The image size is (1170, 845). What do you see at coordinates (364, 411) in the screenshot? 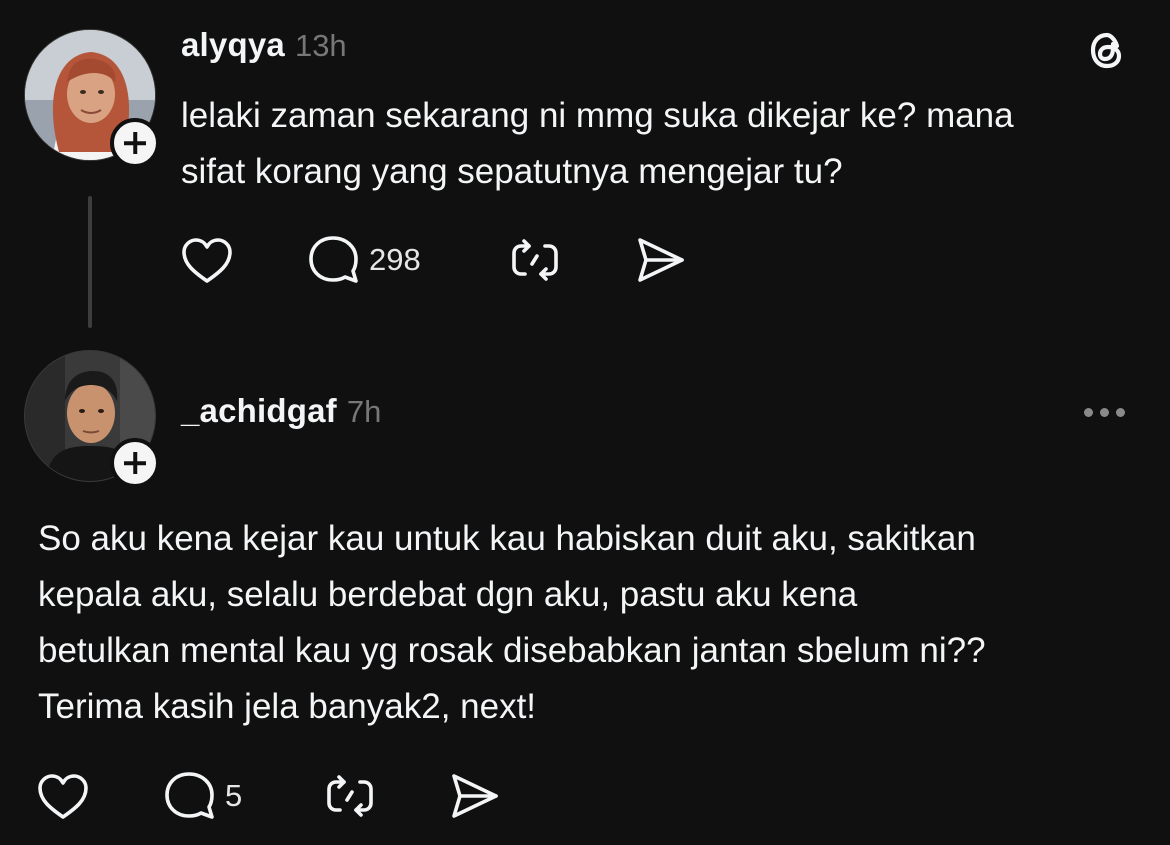
I see `post-time: 7h` at bounding box center [364, 411].